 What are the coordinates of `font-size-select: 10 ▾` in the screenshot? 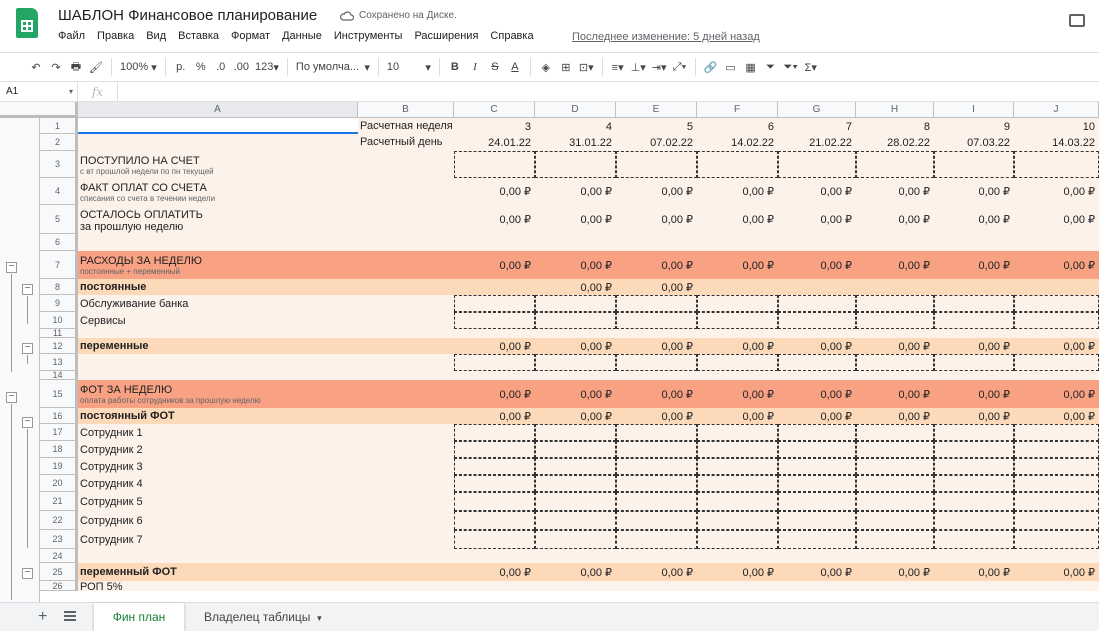 It's located at (409, 67).